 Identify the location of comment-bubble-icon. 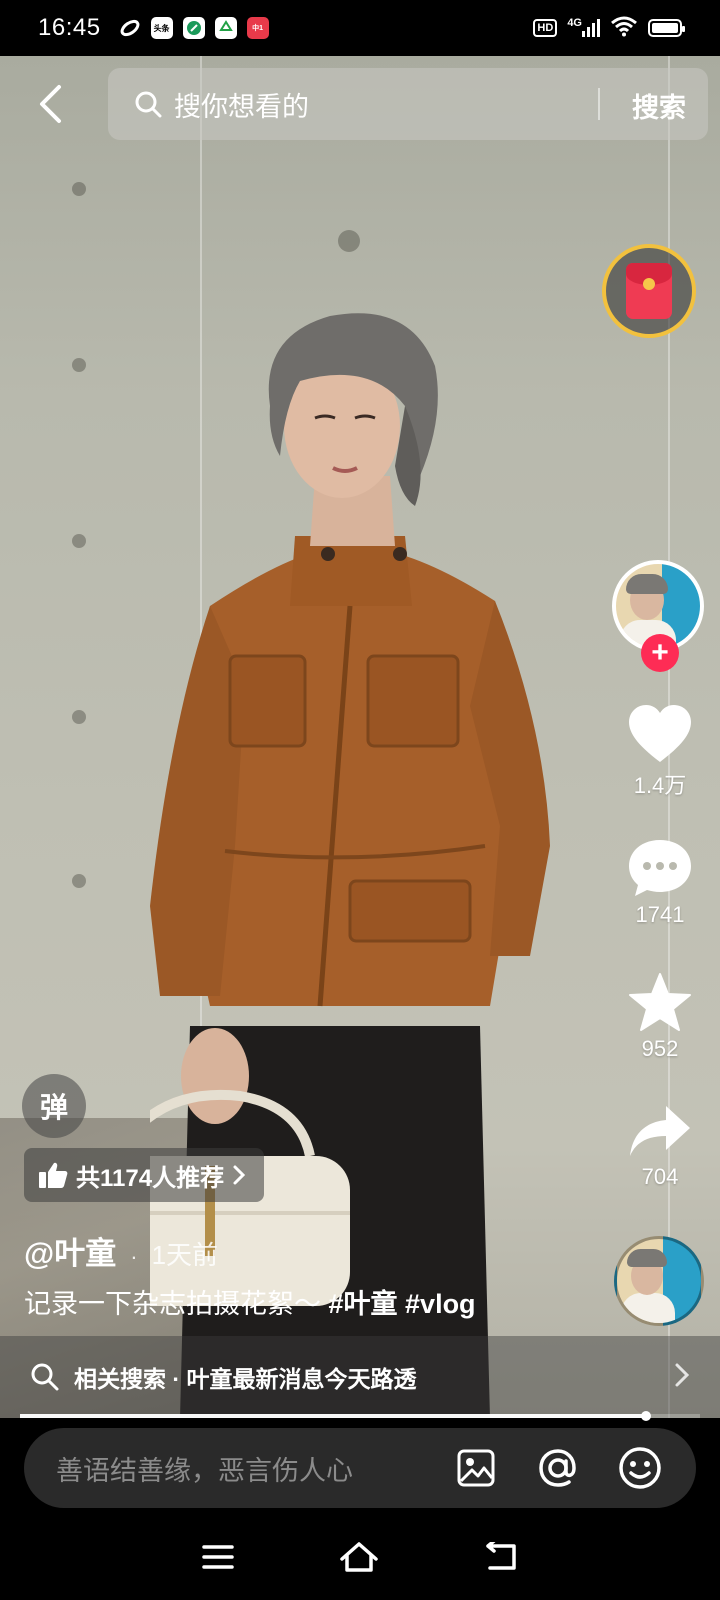
(660, 868).